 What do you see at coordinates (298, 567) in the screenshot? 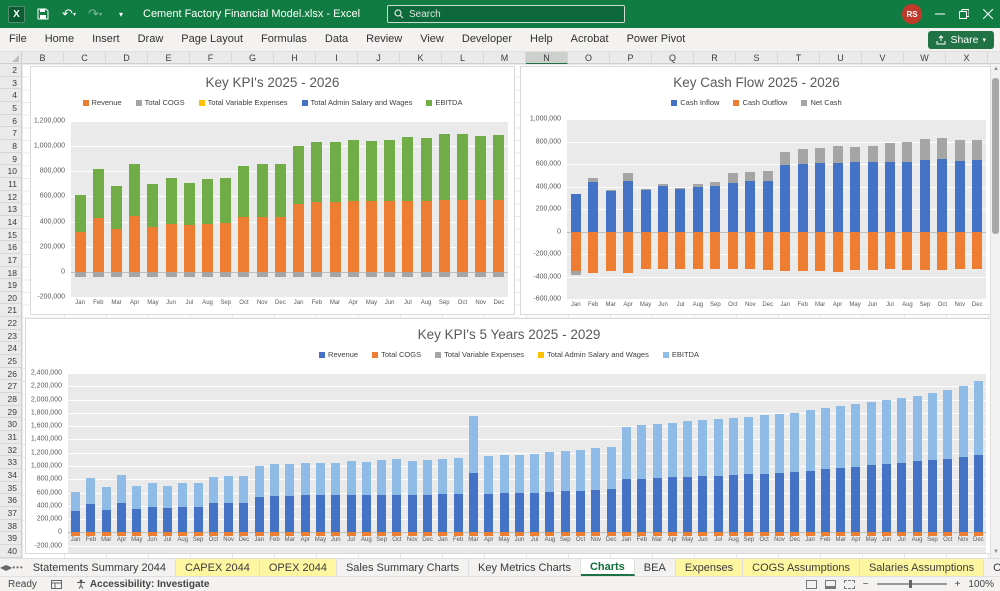
I see `sheet-tab-opex-2044: OPEX 2044` at bounding box center [298, 567].